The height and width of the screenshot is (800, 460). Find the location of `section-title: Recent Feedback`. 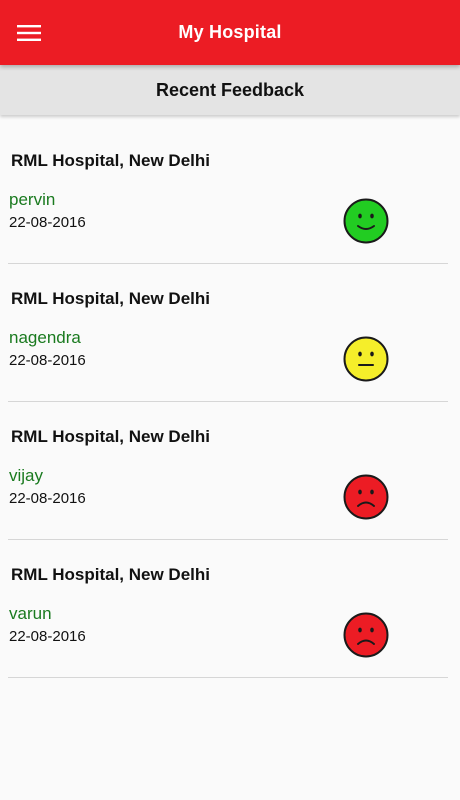

section-title: Recent Feedback is located at coordinates (230, 90).